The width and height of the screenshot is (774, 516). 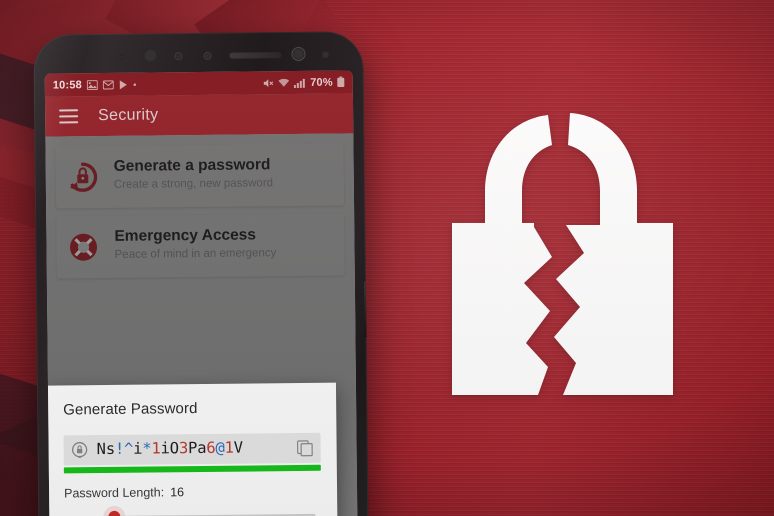 What do you see at coordinates (193, 512) in the screenshot?
I see `password-length-slider` at bounding box center [193, 512].